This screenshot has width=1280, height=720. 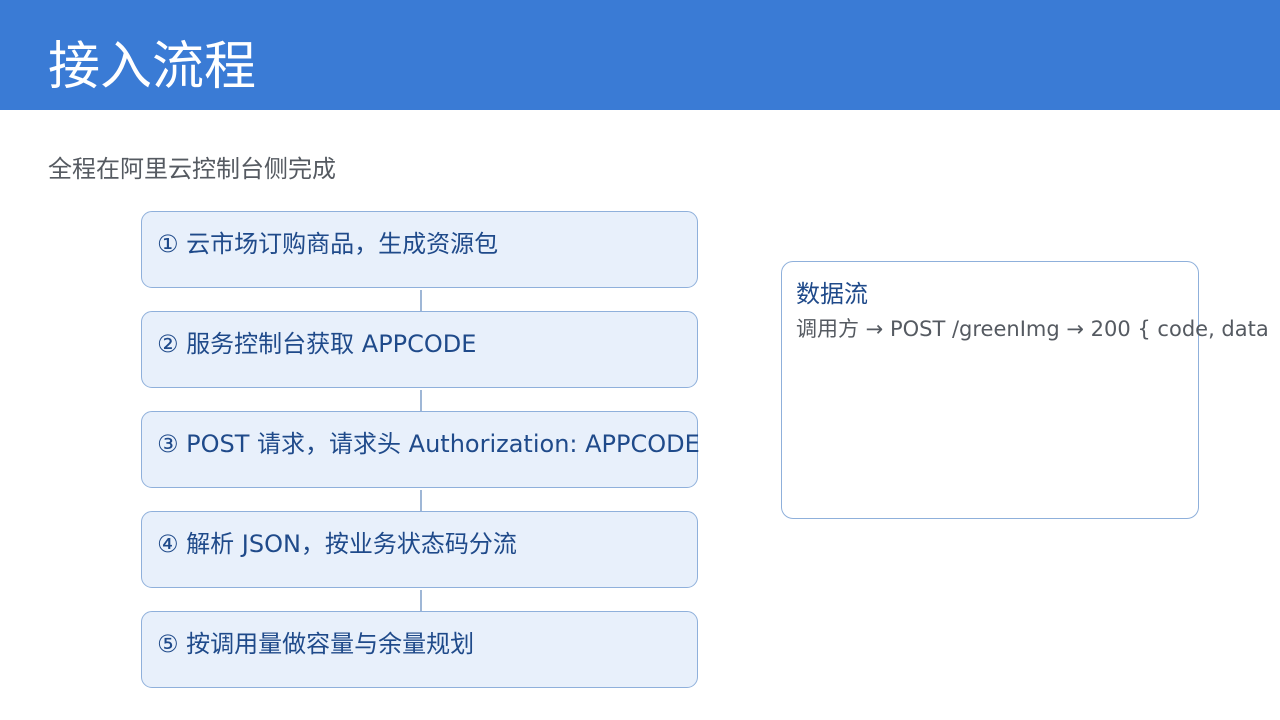 I want to click on process-step-3: ③ POST 请求，请求头 Authorization: APPCODE, so click(x=420, y=449).